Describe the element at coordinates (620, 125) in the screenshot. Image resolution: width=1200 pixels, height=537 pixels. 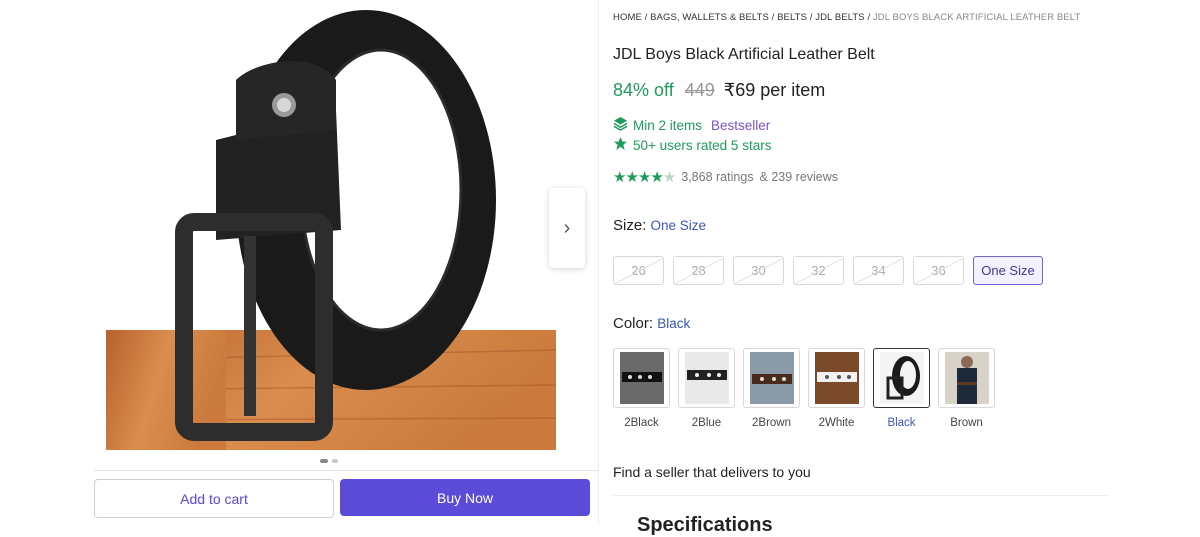
I see `stack-icon` at that location.